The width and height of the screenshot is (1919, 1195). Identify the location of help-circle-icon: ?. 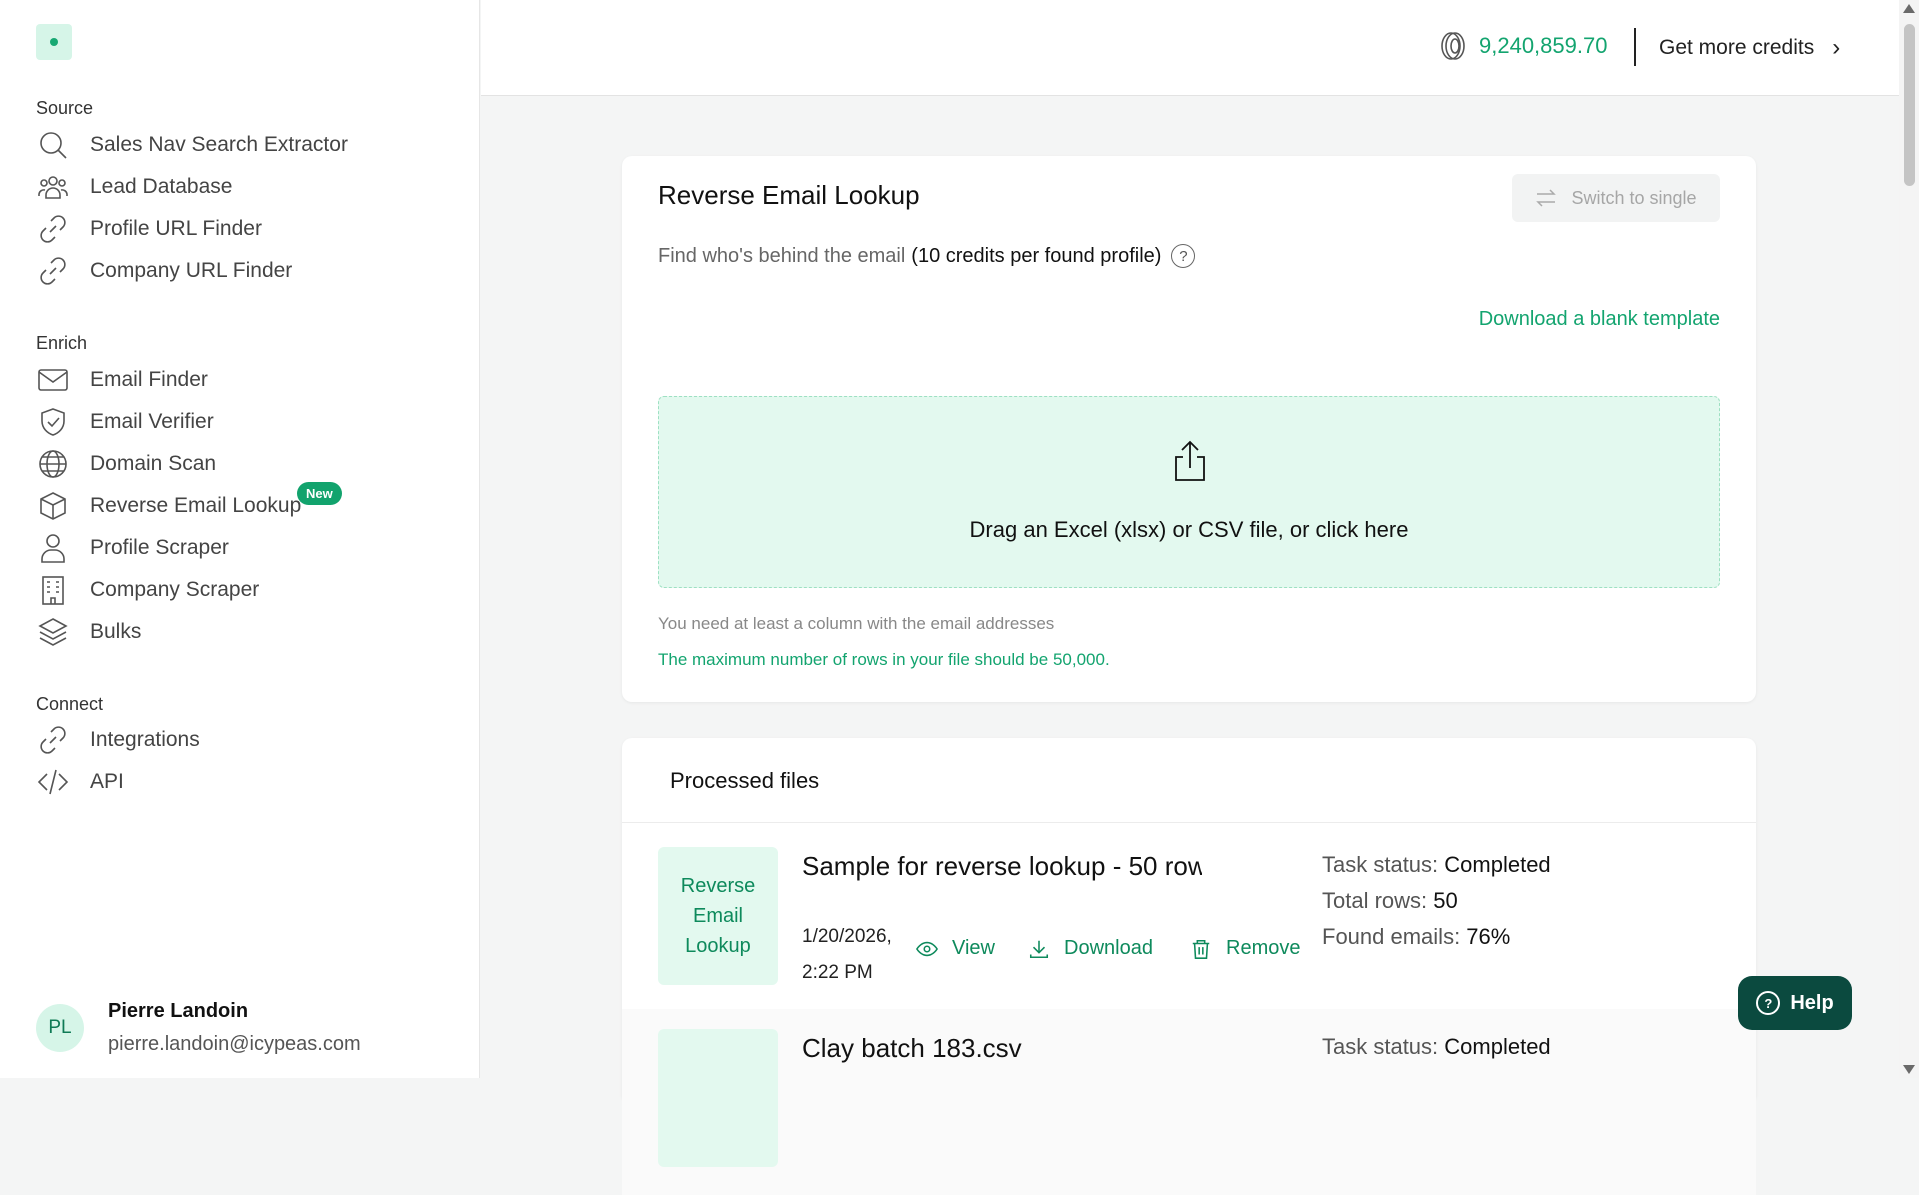
(1183, 256).